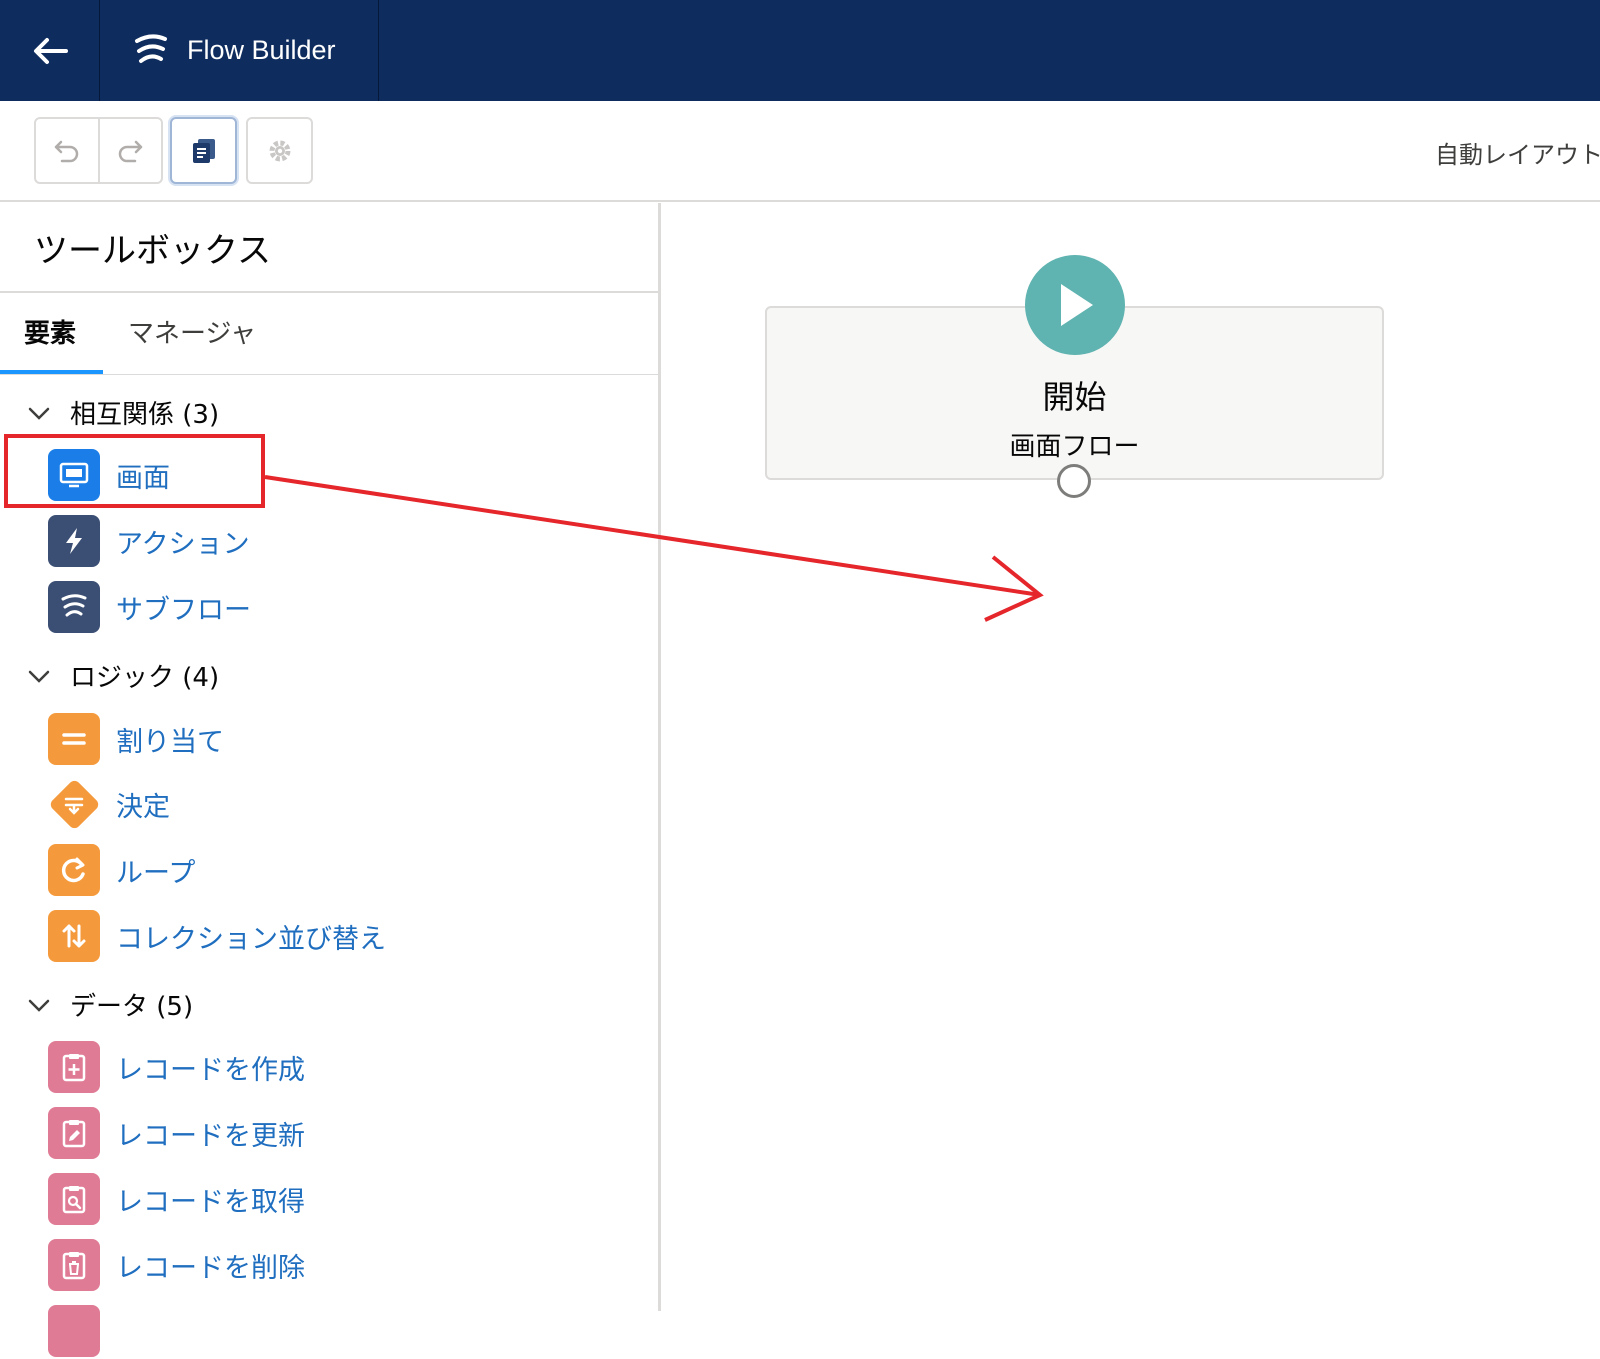 Image resolution: width=1600 pixels, height=1359 pixels. I want to click on item-label: アクション, so click(183, 544).